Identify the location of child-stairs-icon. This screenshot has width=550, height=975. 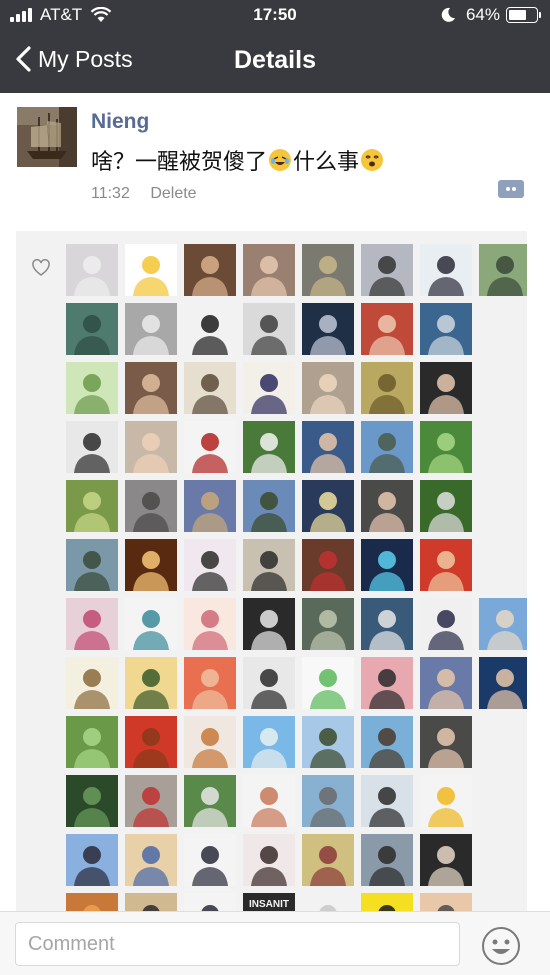
(328, 388).